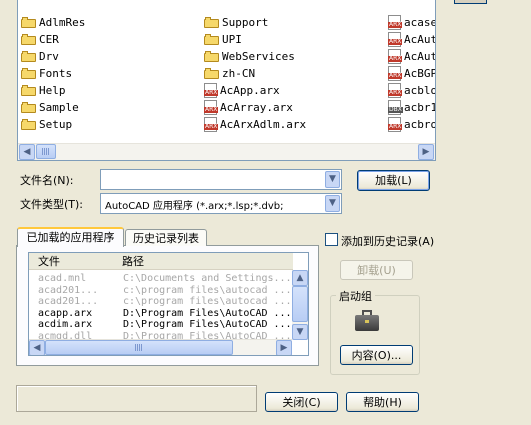  I want to click on vertical-scroll-thumb, so click(300, 304).